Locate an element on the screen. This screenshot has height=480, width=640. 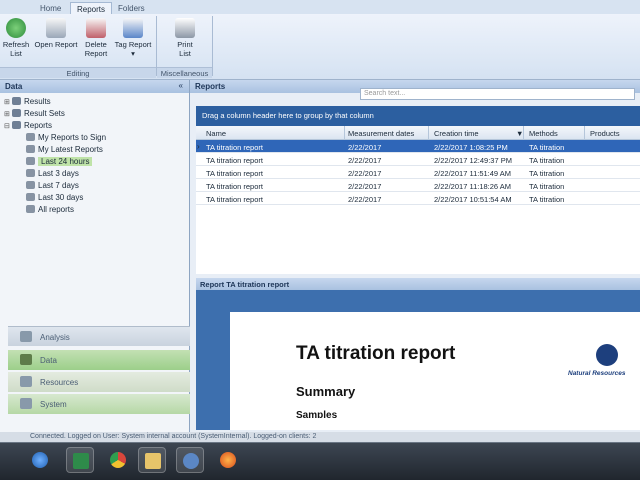
open-report-label: Open Report is located at coordinates (56, 44).